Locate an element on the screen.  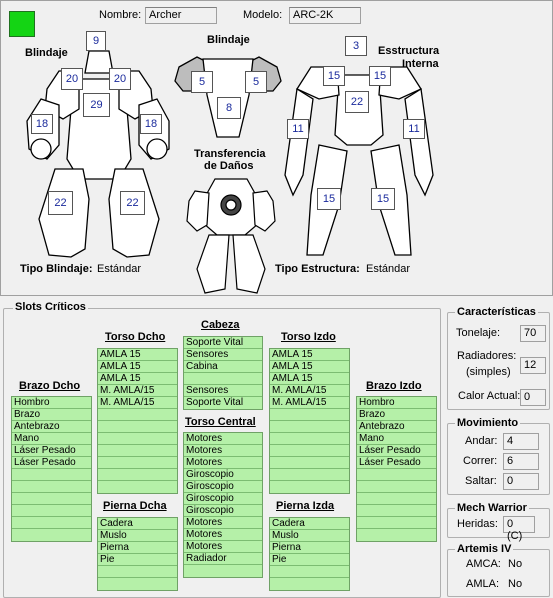
pierna-izda-slot-list: Cadera Muslo Pierna Pie is located at coordinates (309, 554).